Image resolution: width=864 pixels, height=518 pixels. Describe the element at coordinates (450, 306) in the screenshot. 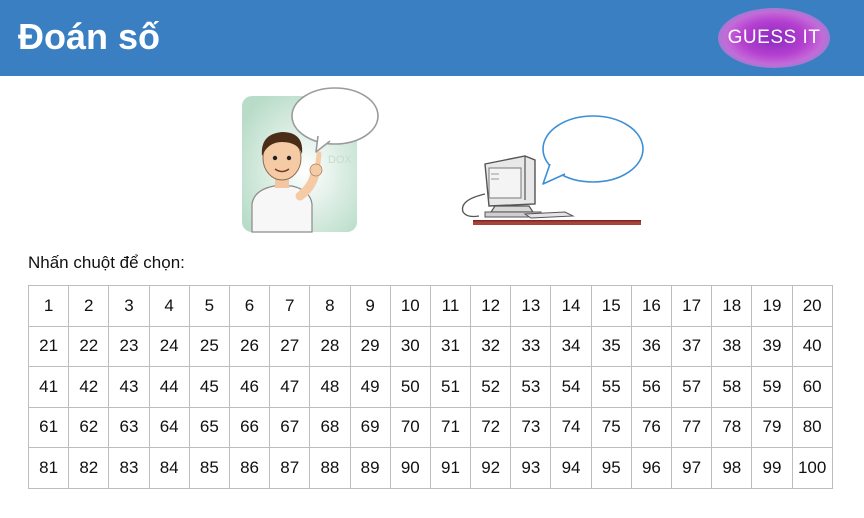

I see `number-cell: 11` at that location.